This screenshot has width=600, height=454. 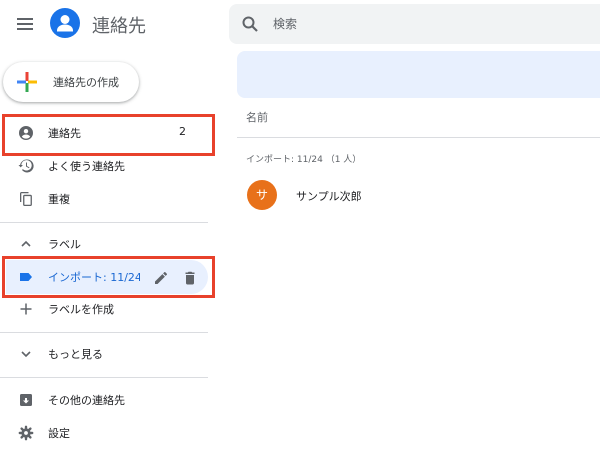 I want to click on app-header: 連絡先, so click(x=105, y=24).